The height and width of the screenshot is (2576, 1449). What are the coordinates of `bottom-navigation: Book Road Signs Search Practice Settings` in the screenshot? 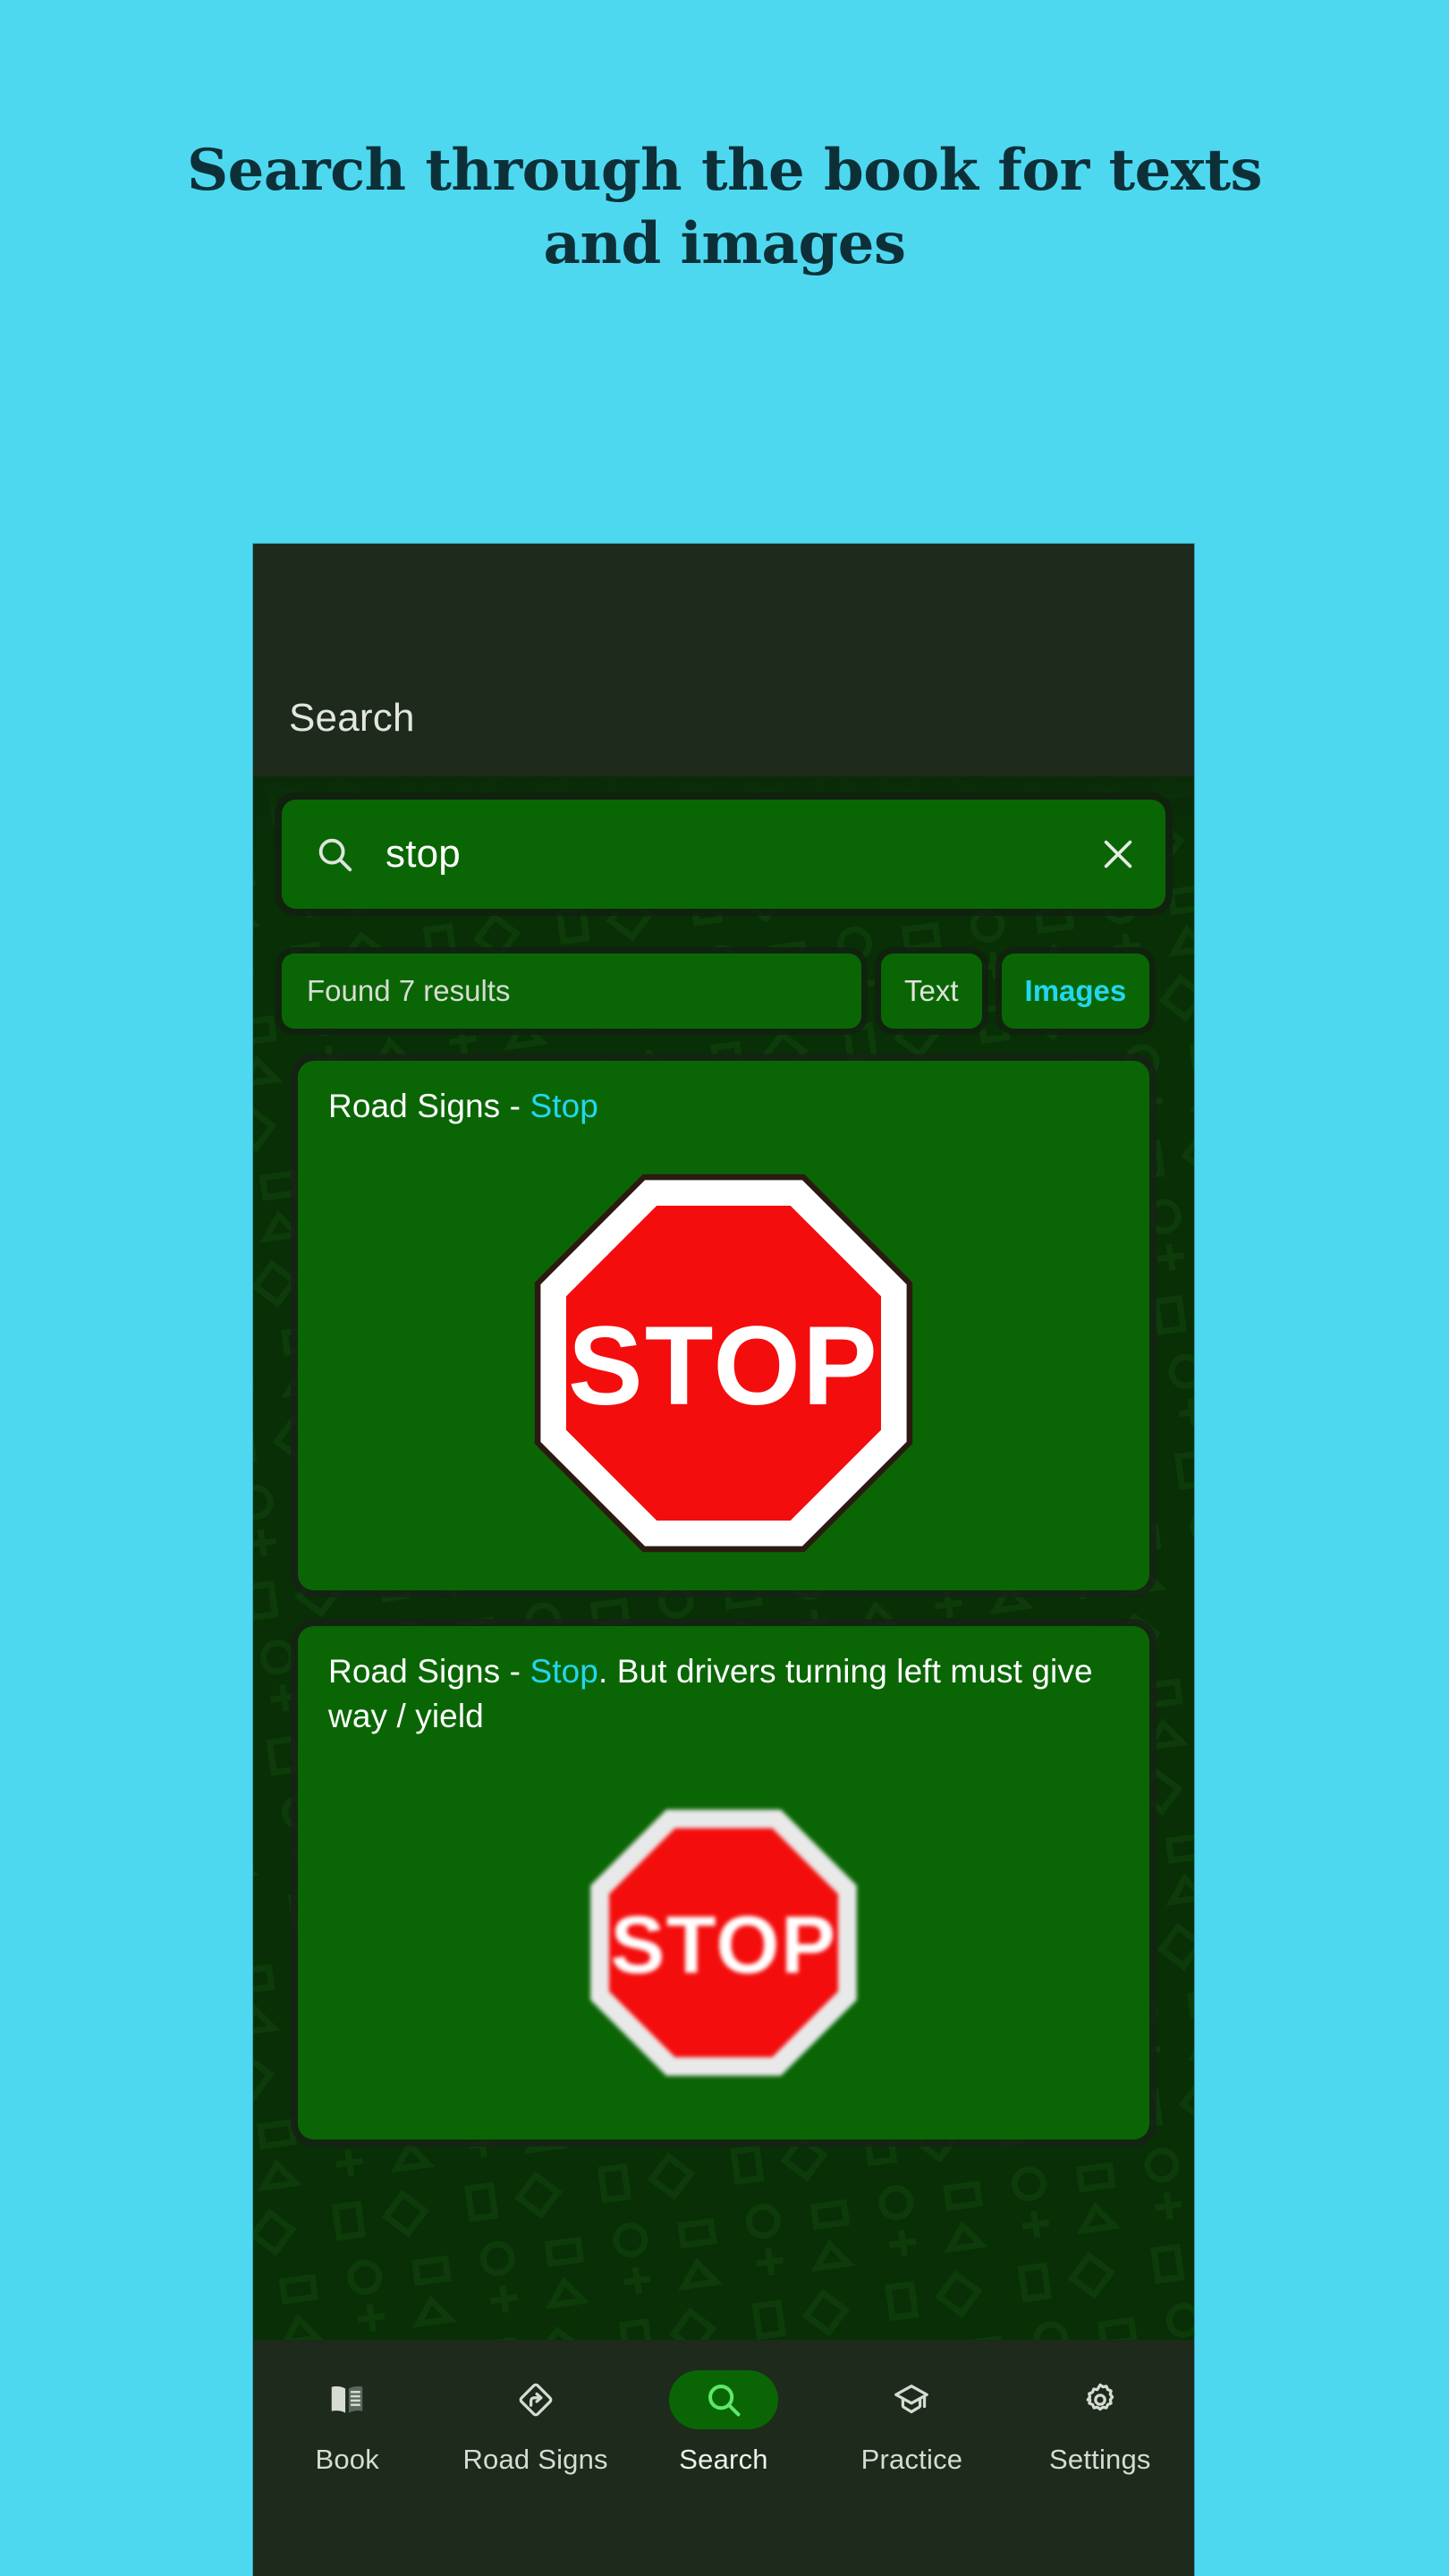 It's located at (723, 2458).